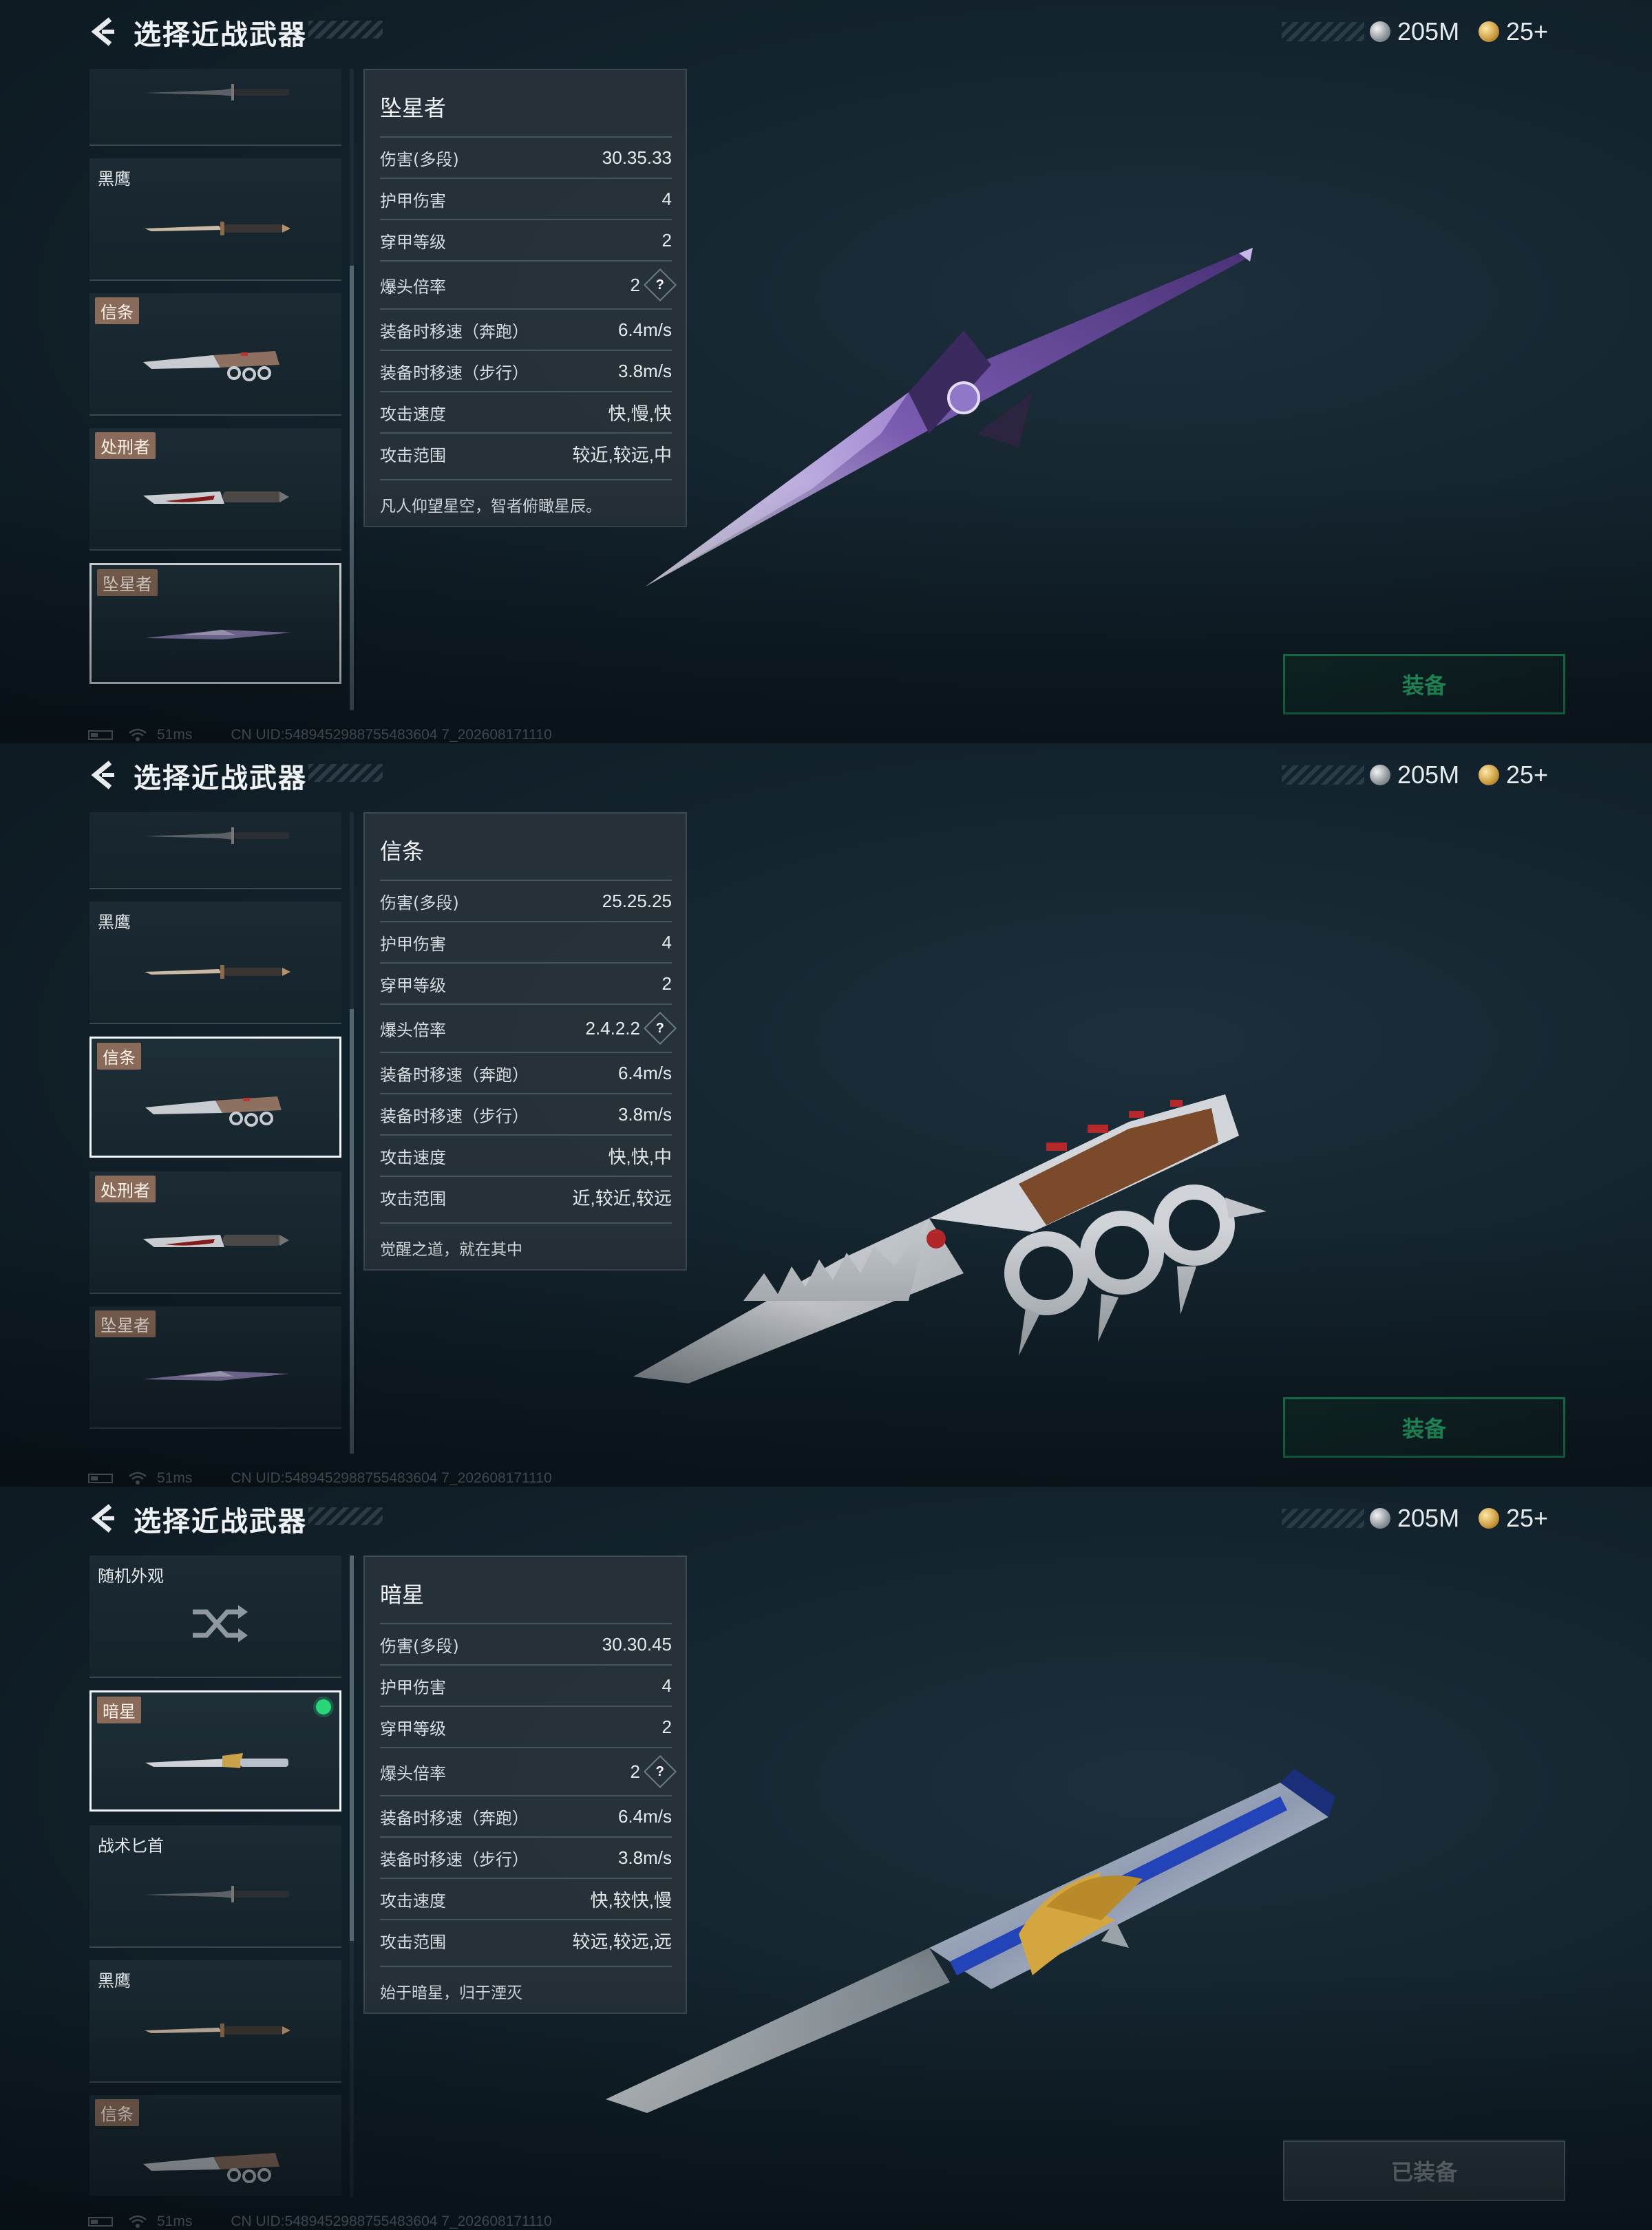 The image size is (1652, 2230). Describe the element at coordinates (413, 201) in the screenshot. I see `stat-label: 护甲伤害` at that location.